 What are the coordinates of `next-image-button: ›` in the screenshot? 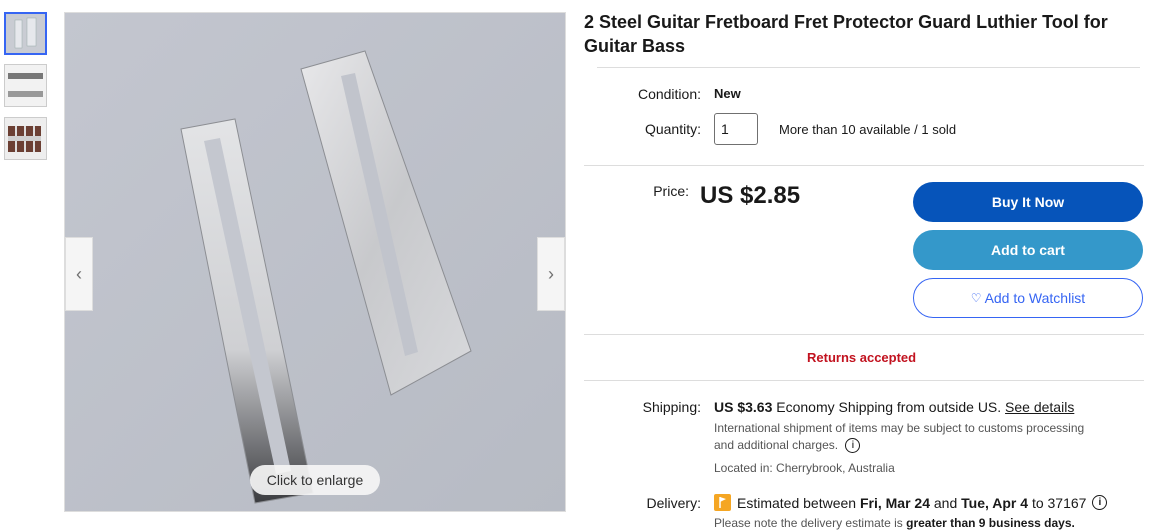 It's located at (551, 274).